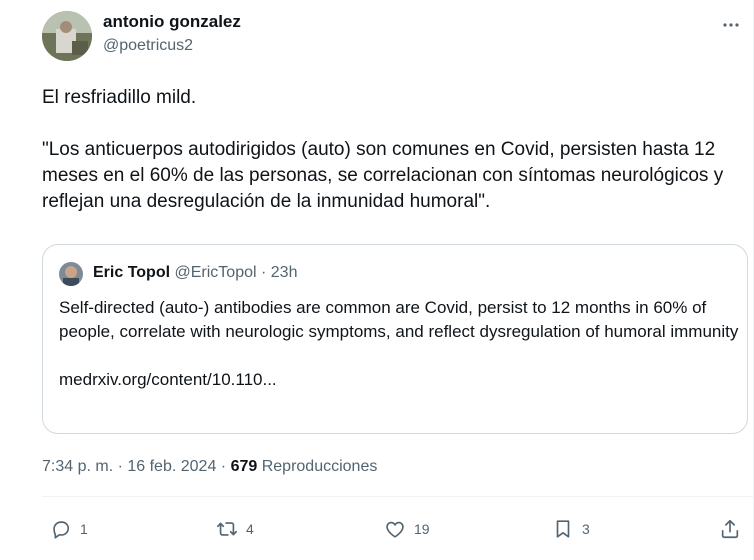  Describe the element at coordinates (407, 529) in the screenshot. I see `like-button: 19` at that location.